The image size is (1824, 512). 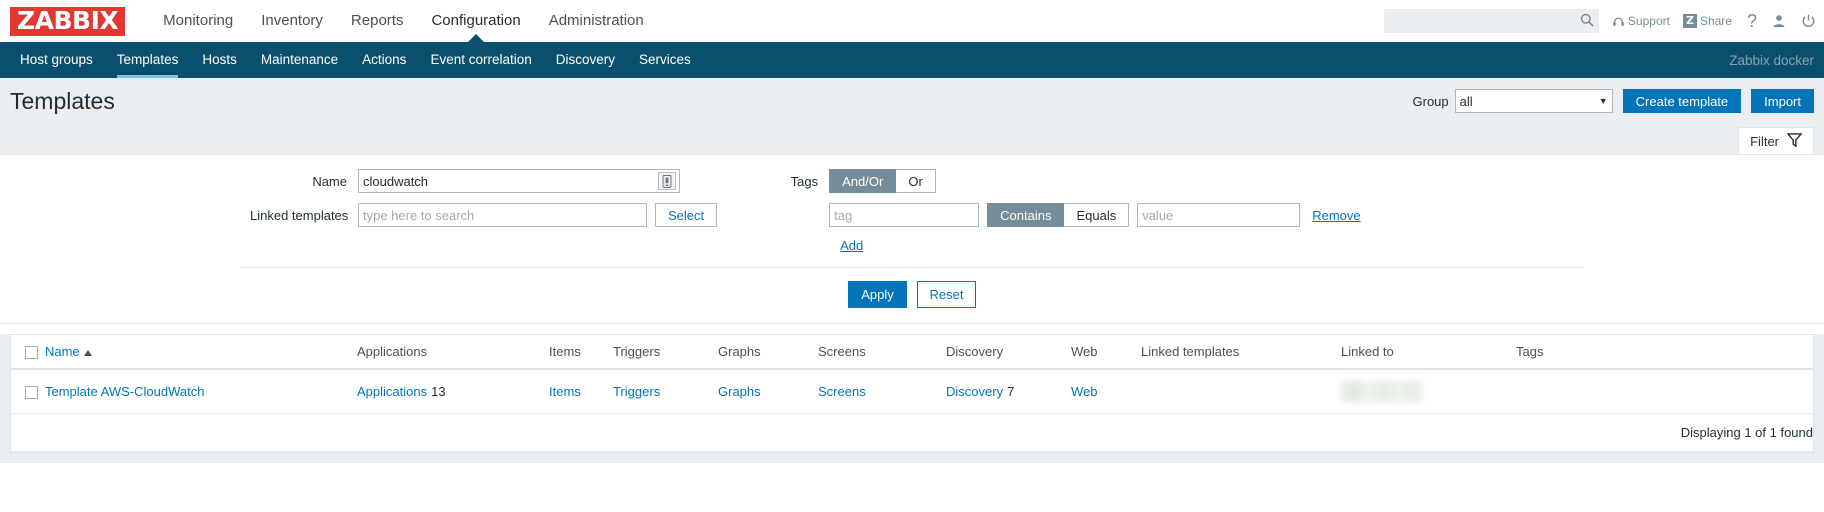 What do you see at coordinates (1084, 391) in the screenshot?
I see `web-link: Web` at bounding box center [1084, 391].